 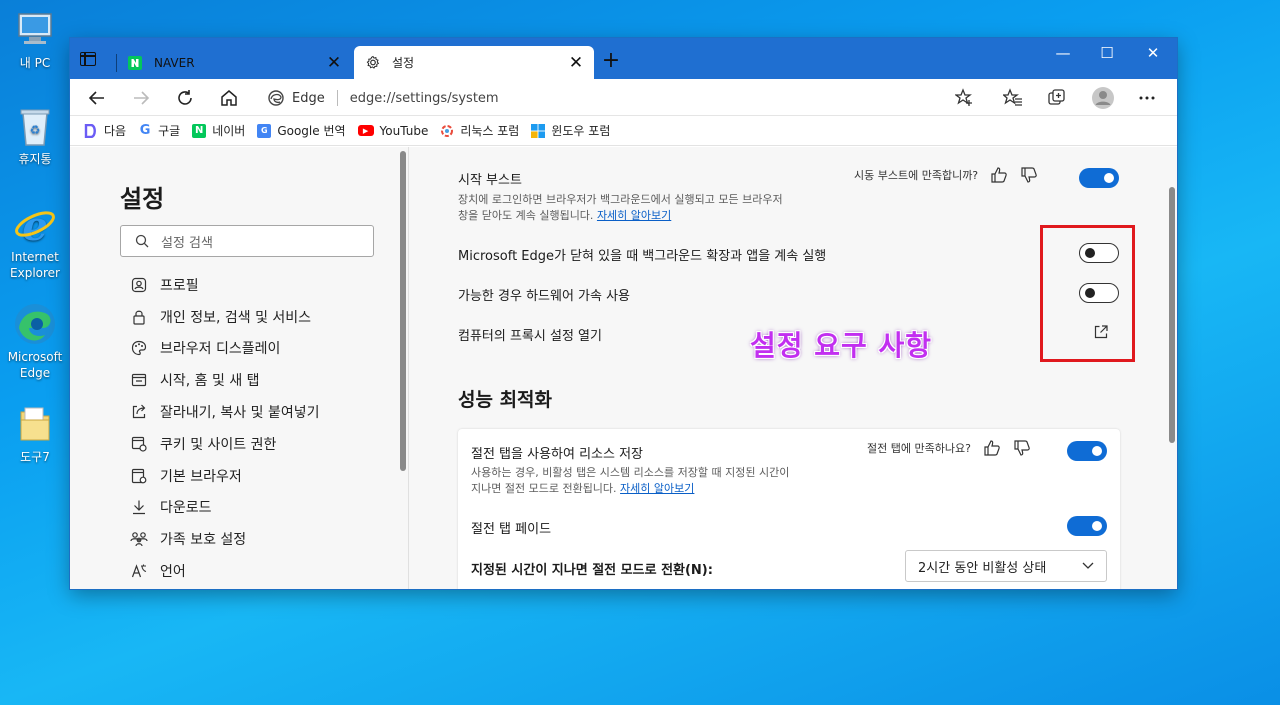 What do you see at coordinates (135, 62) in the screenshot?
I see `naver-icon` at bounding box center [135, 62].